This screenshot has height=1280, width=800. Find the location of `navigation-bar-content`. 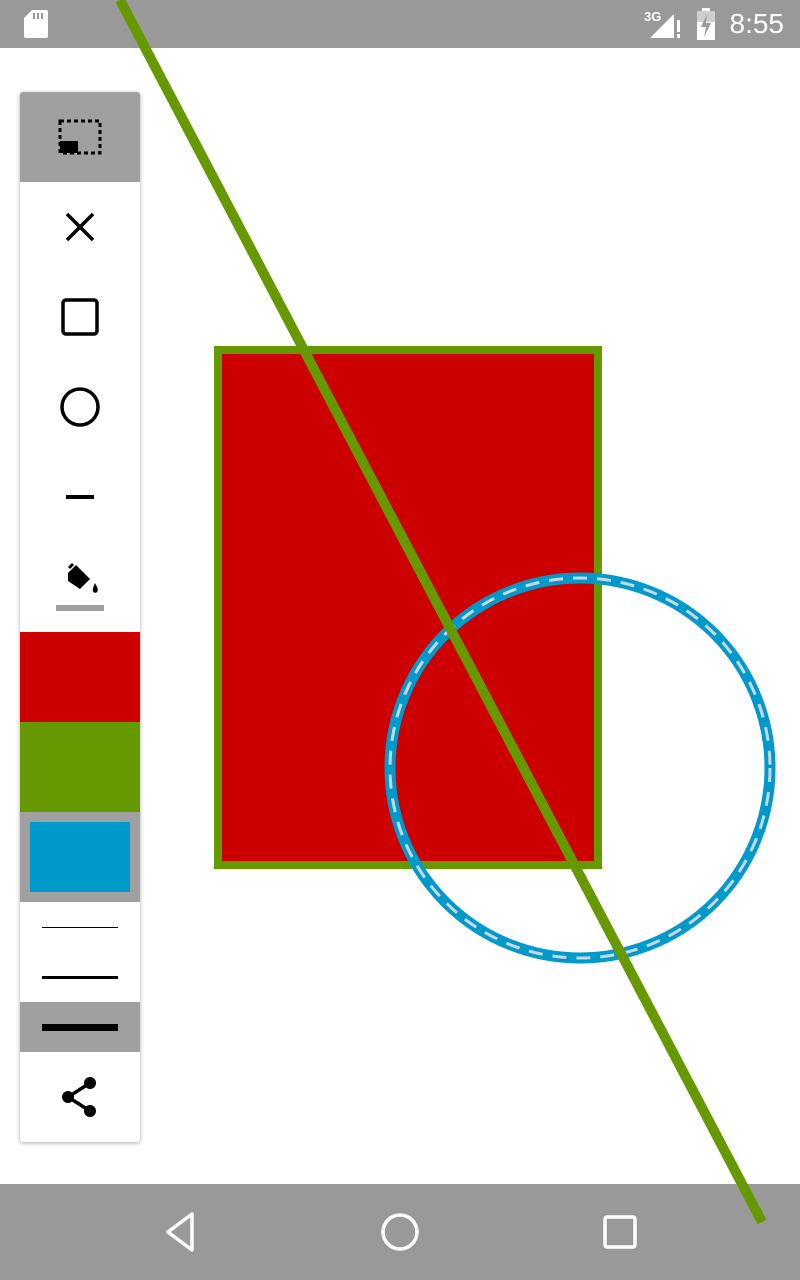

navigation-bar-content is located at coordinates (400, 1232).